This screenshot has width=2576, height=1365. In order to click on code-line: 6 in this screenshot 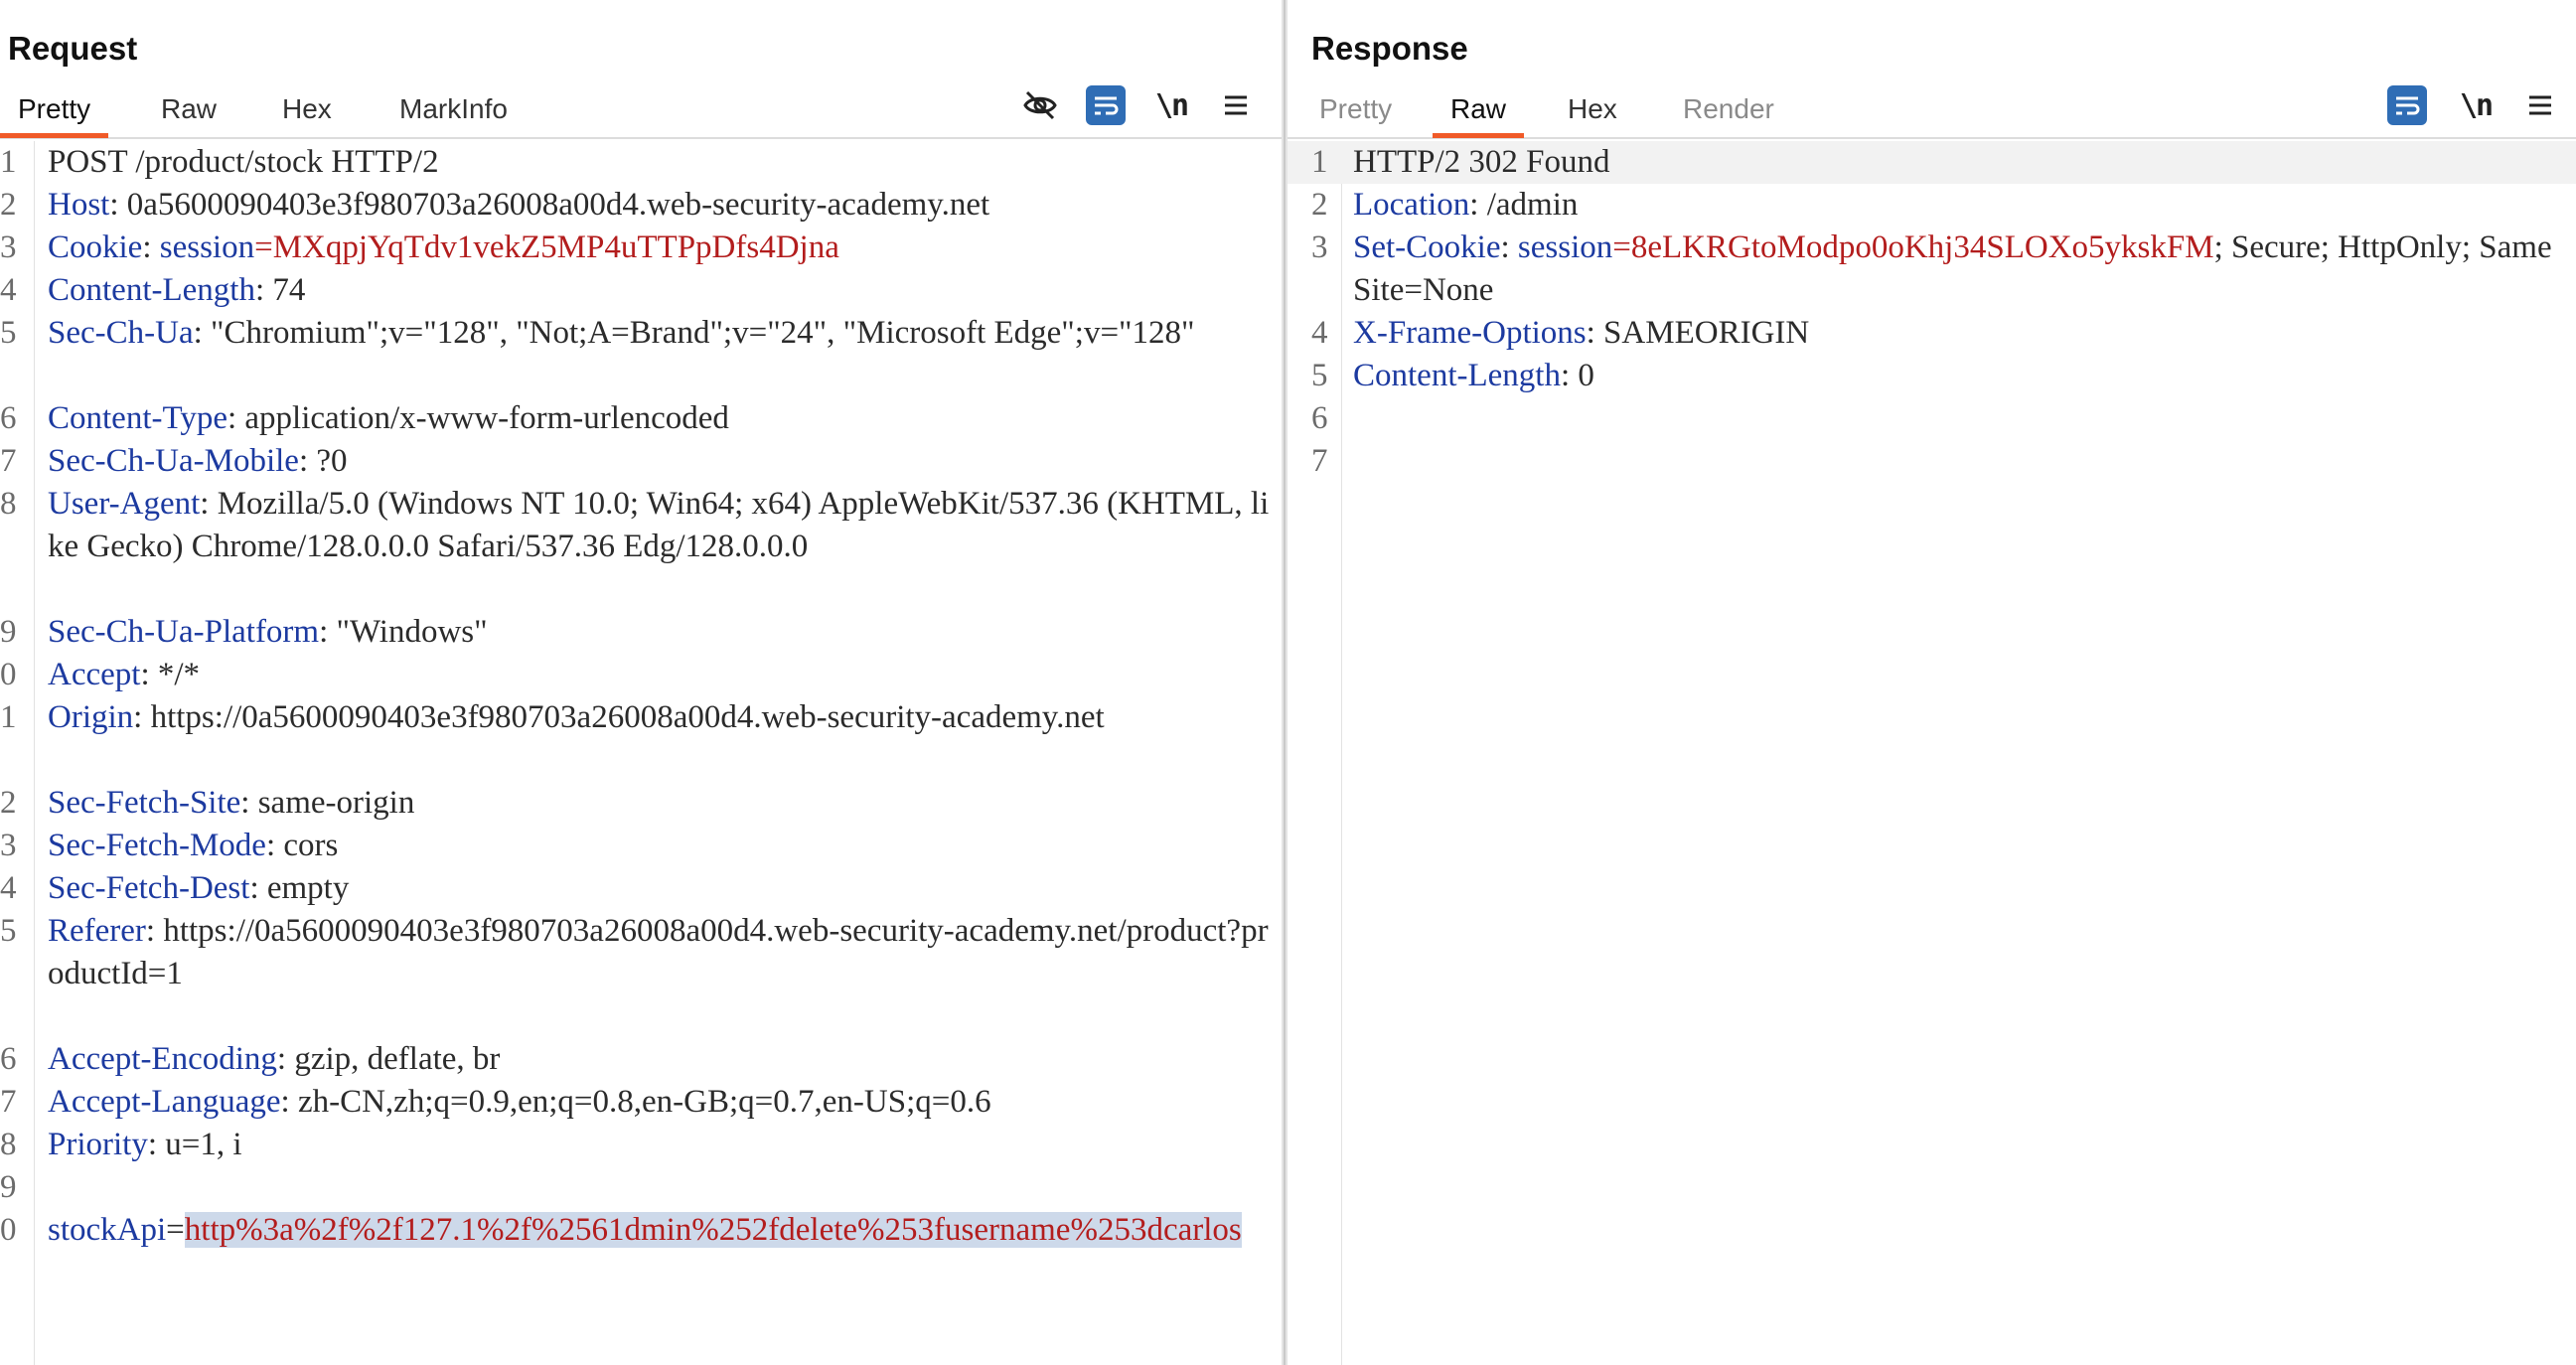, I will do `click(1932, 418)`.